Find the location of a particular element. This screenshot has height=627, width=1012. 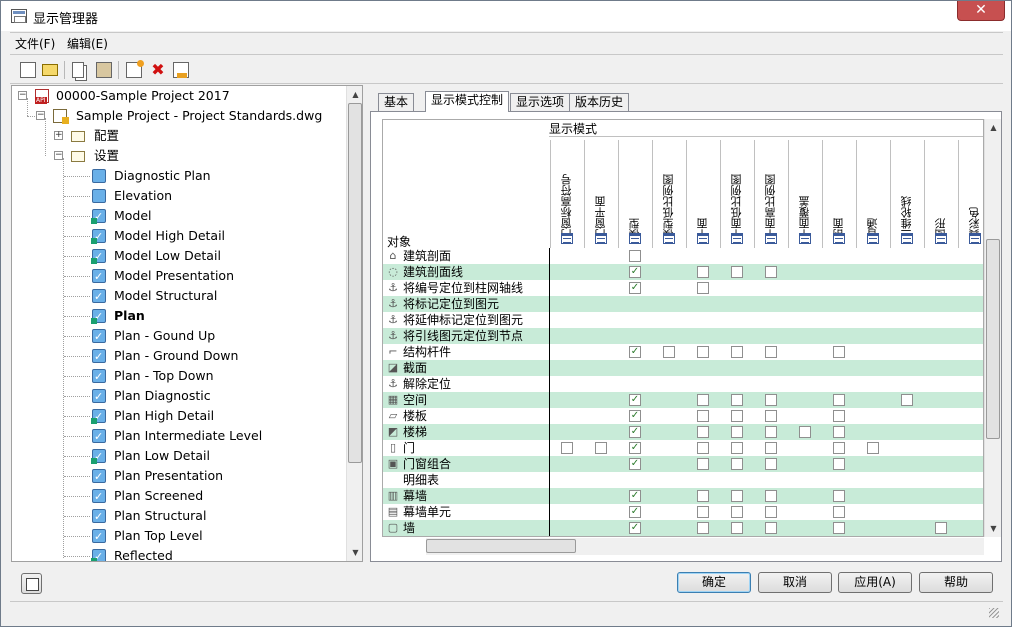

column-header: 平面覆盖 is located at coordinates (805, 194).